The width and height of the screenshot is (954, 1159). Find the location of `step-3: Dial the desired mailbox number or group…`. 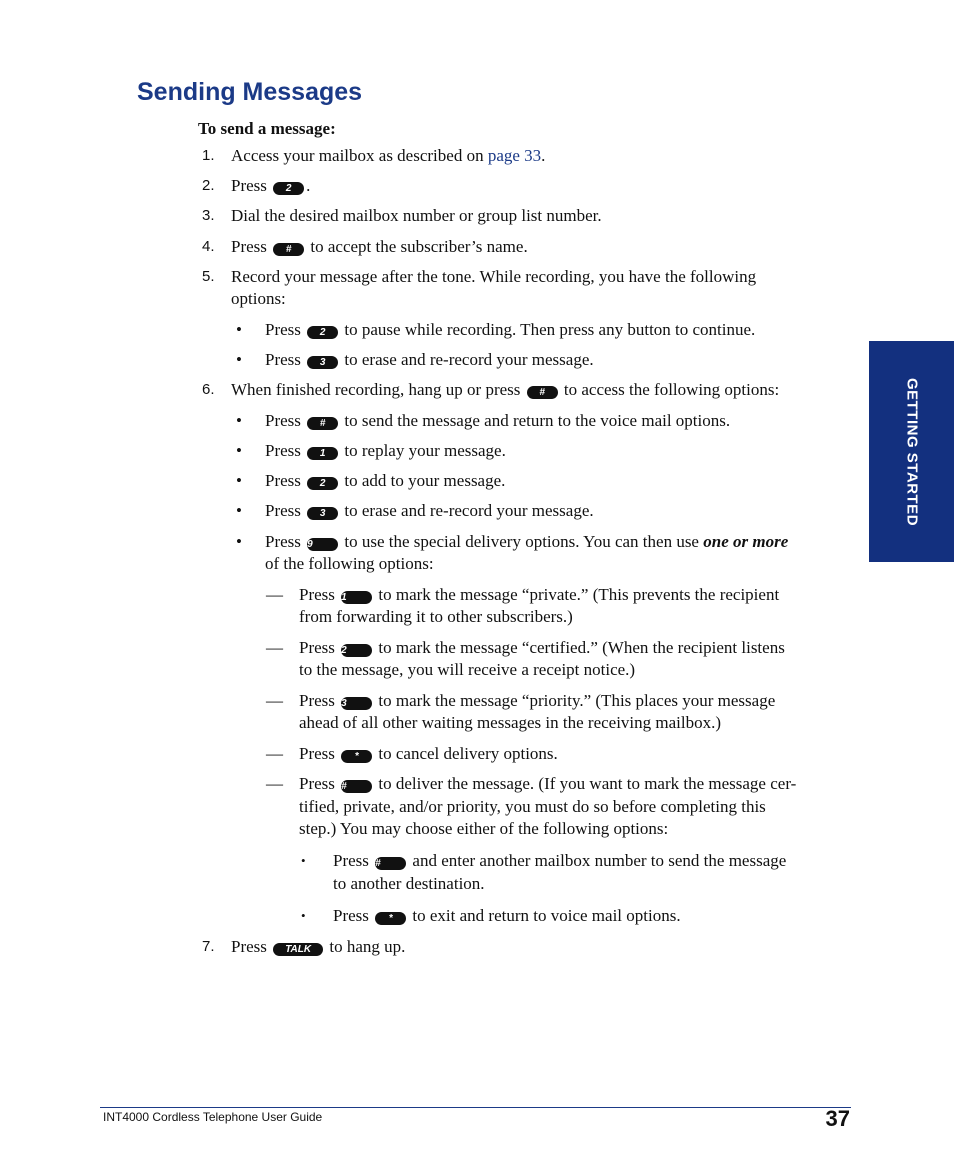

step-3: Dial the desired mailbox number or group… is located at coordinates (416, 215).